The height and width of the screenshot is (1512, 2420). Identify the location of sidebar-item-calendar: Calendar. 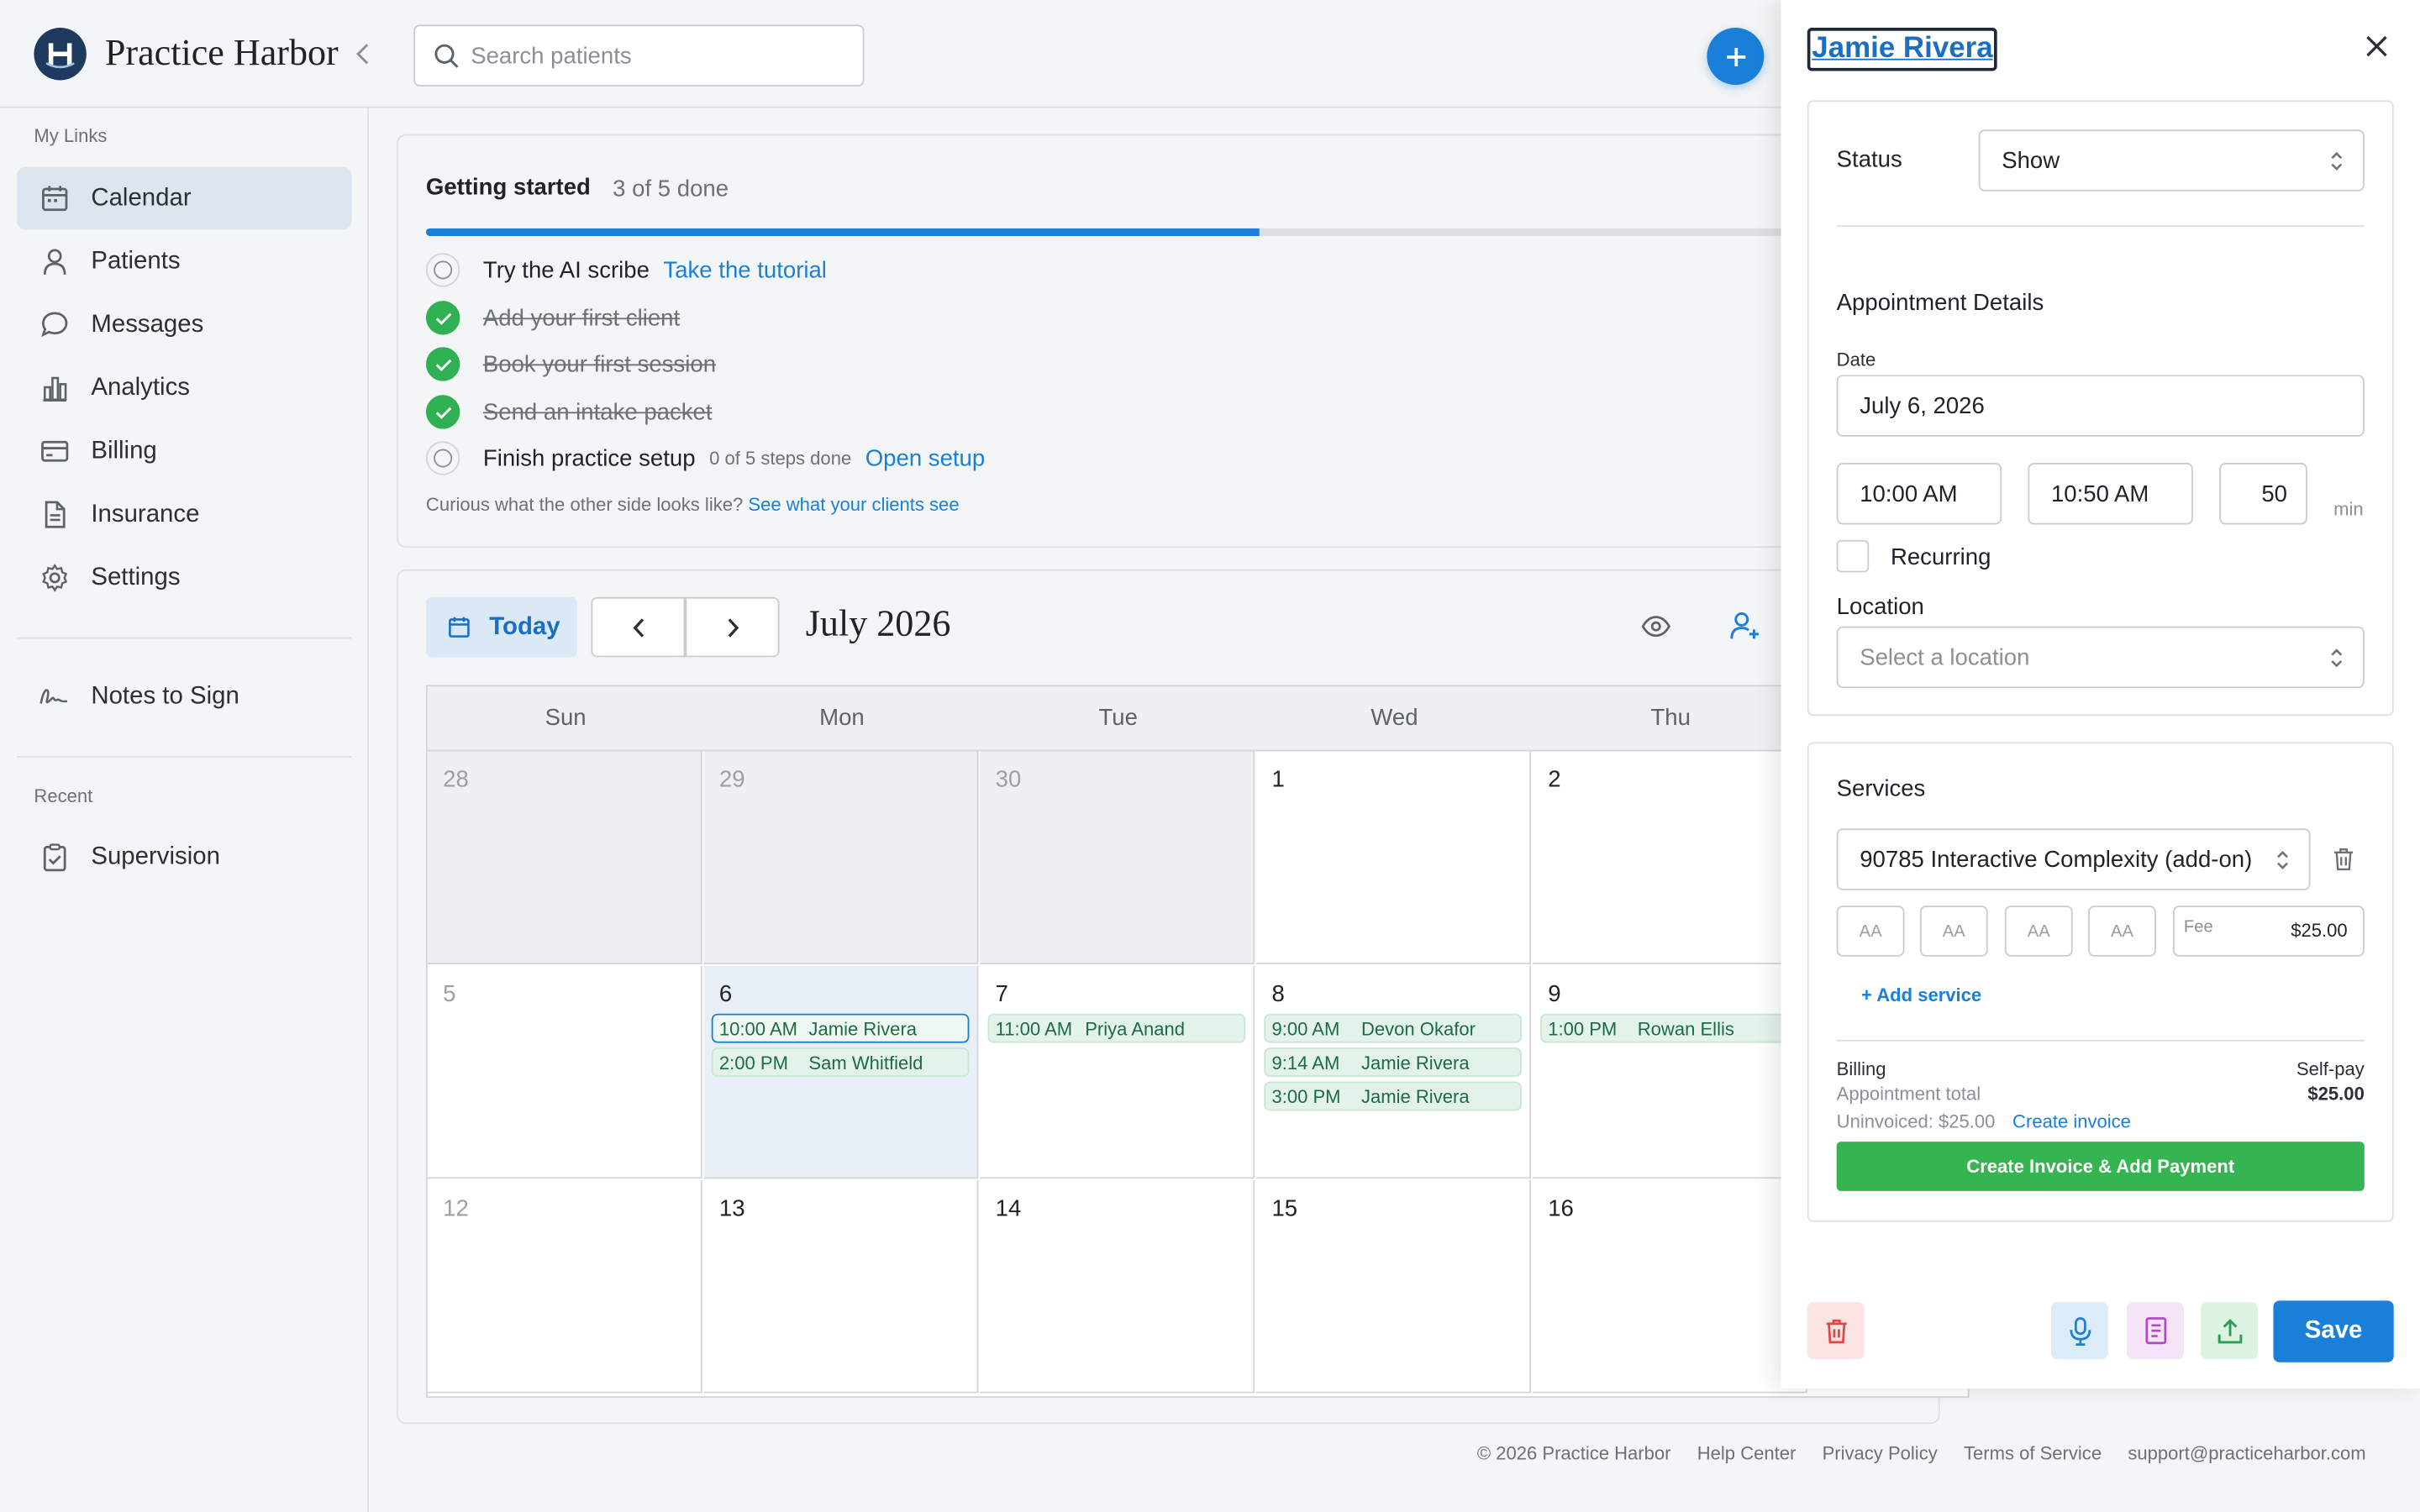
(184, 198).